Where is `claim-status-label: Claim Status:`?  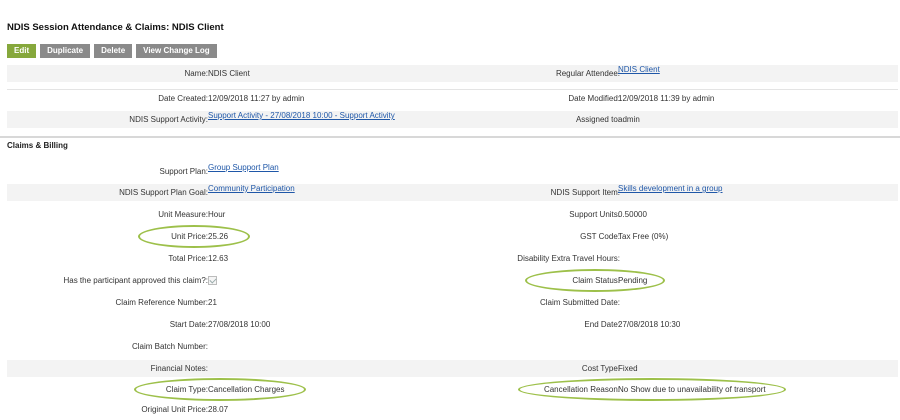 claim-status-label: Claim Status: is located at coordinates (596, 280).